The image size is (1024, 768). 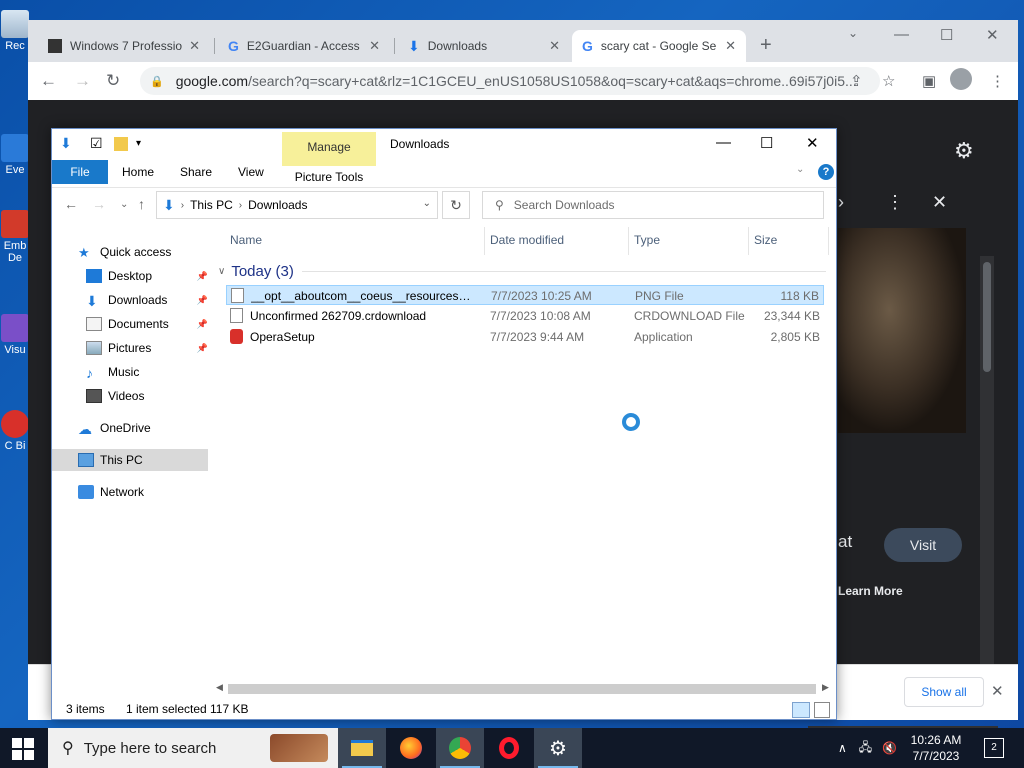 I want to click on share-icon: ⇪, so click(x=856, y=81).